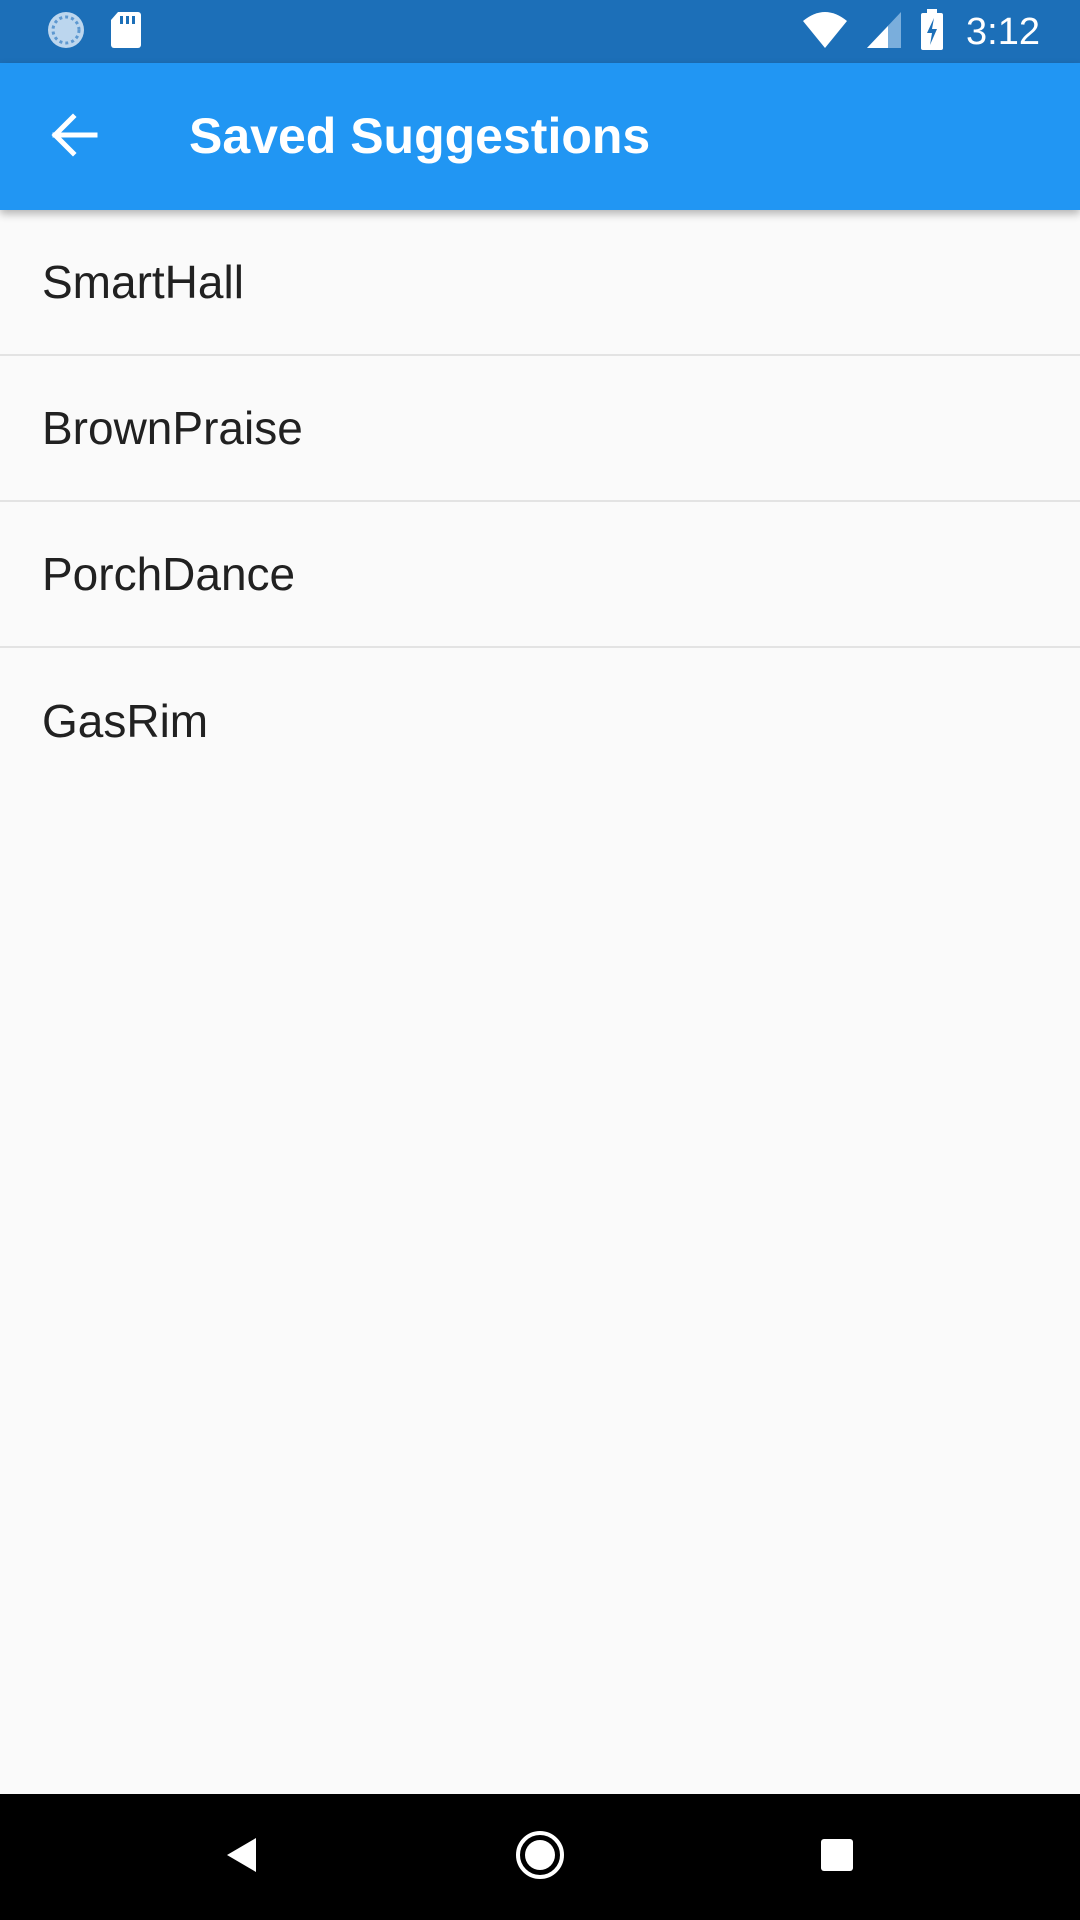 Image resolution: width=1080 pixels, height=1920 pixels. What do you see at coordinates (1003, 31) in the screenshot?
I see `status-time: 3:12` at bounding box center [1003, 31].